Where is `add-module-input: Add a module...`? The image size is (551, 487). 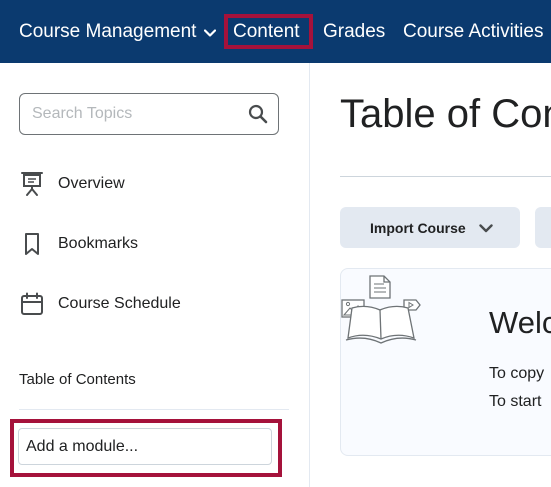
add-module-input: Add a module... is located at coordinates (145, 446).